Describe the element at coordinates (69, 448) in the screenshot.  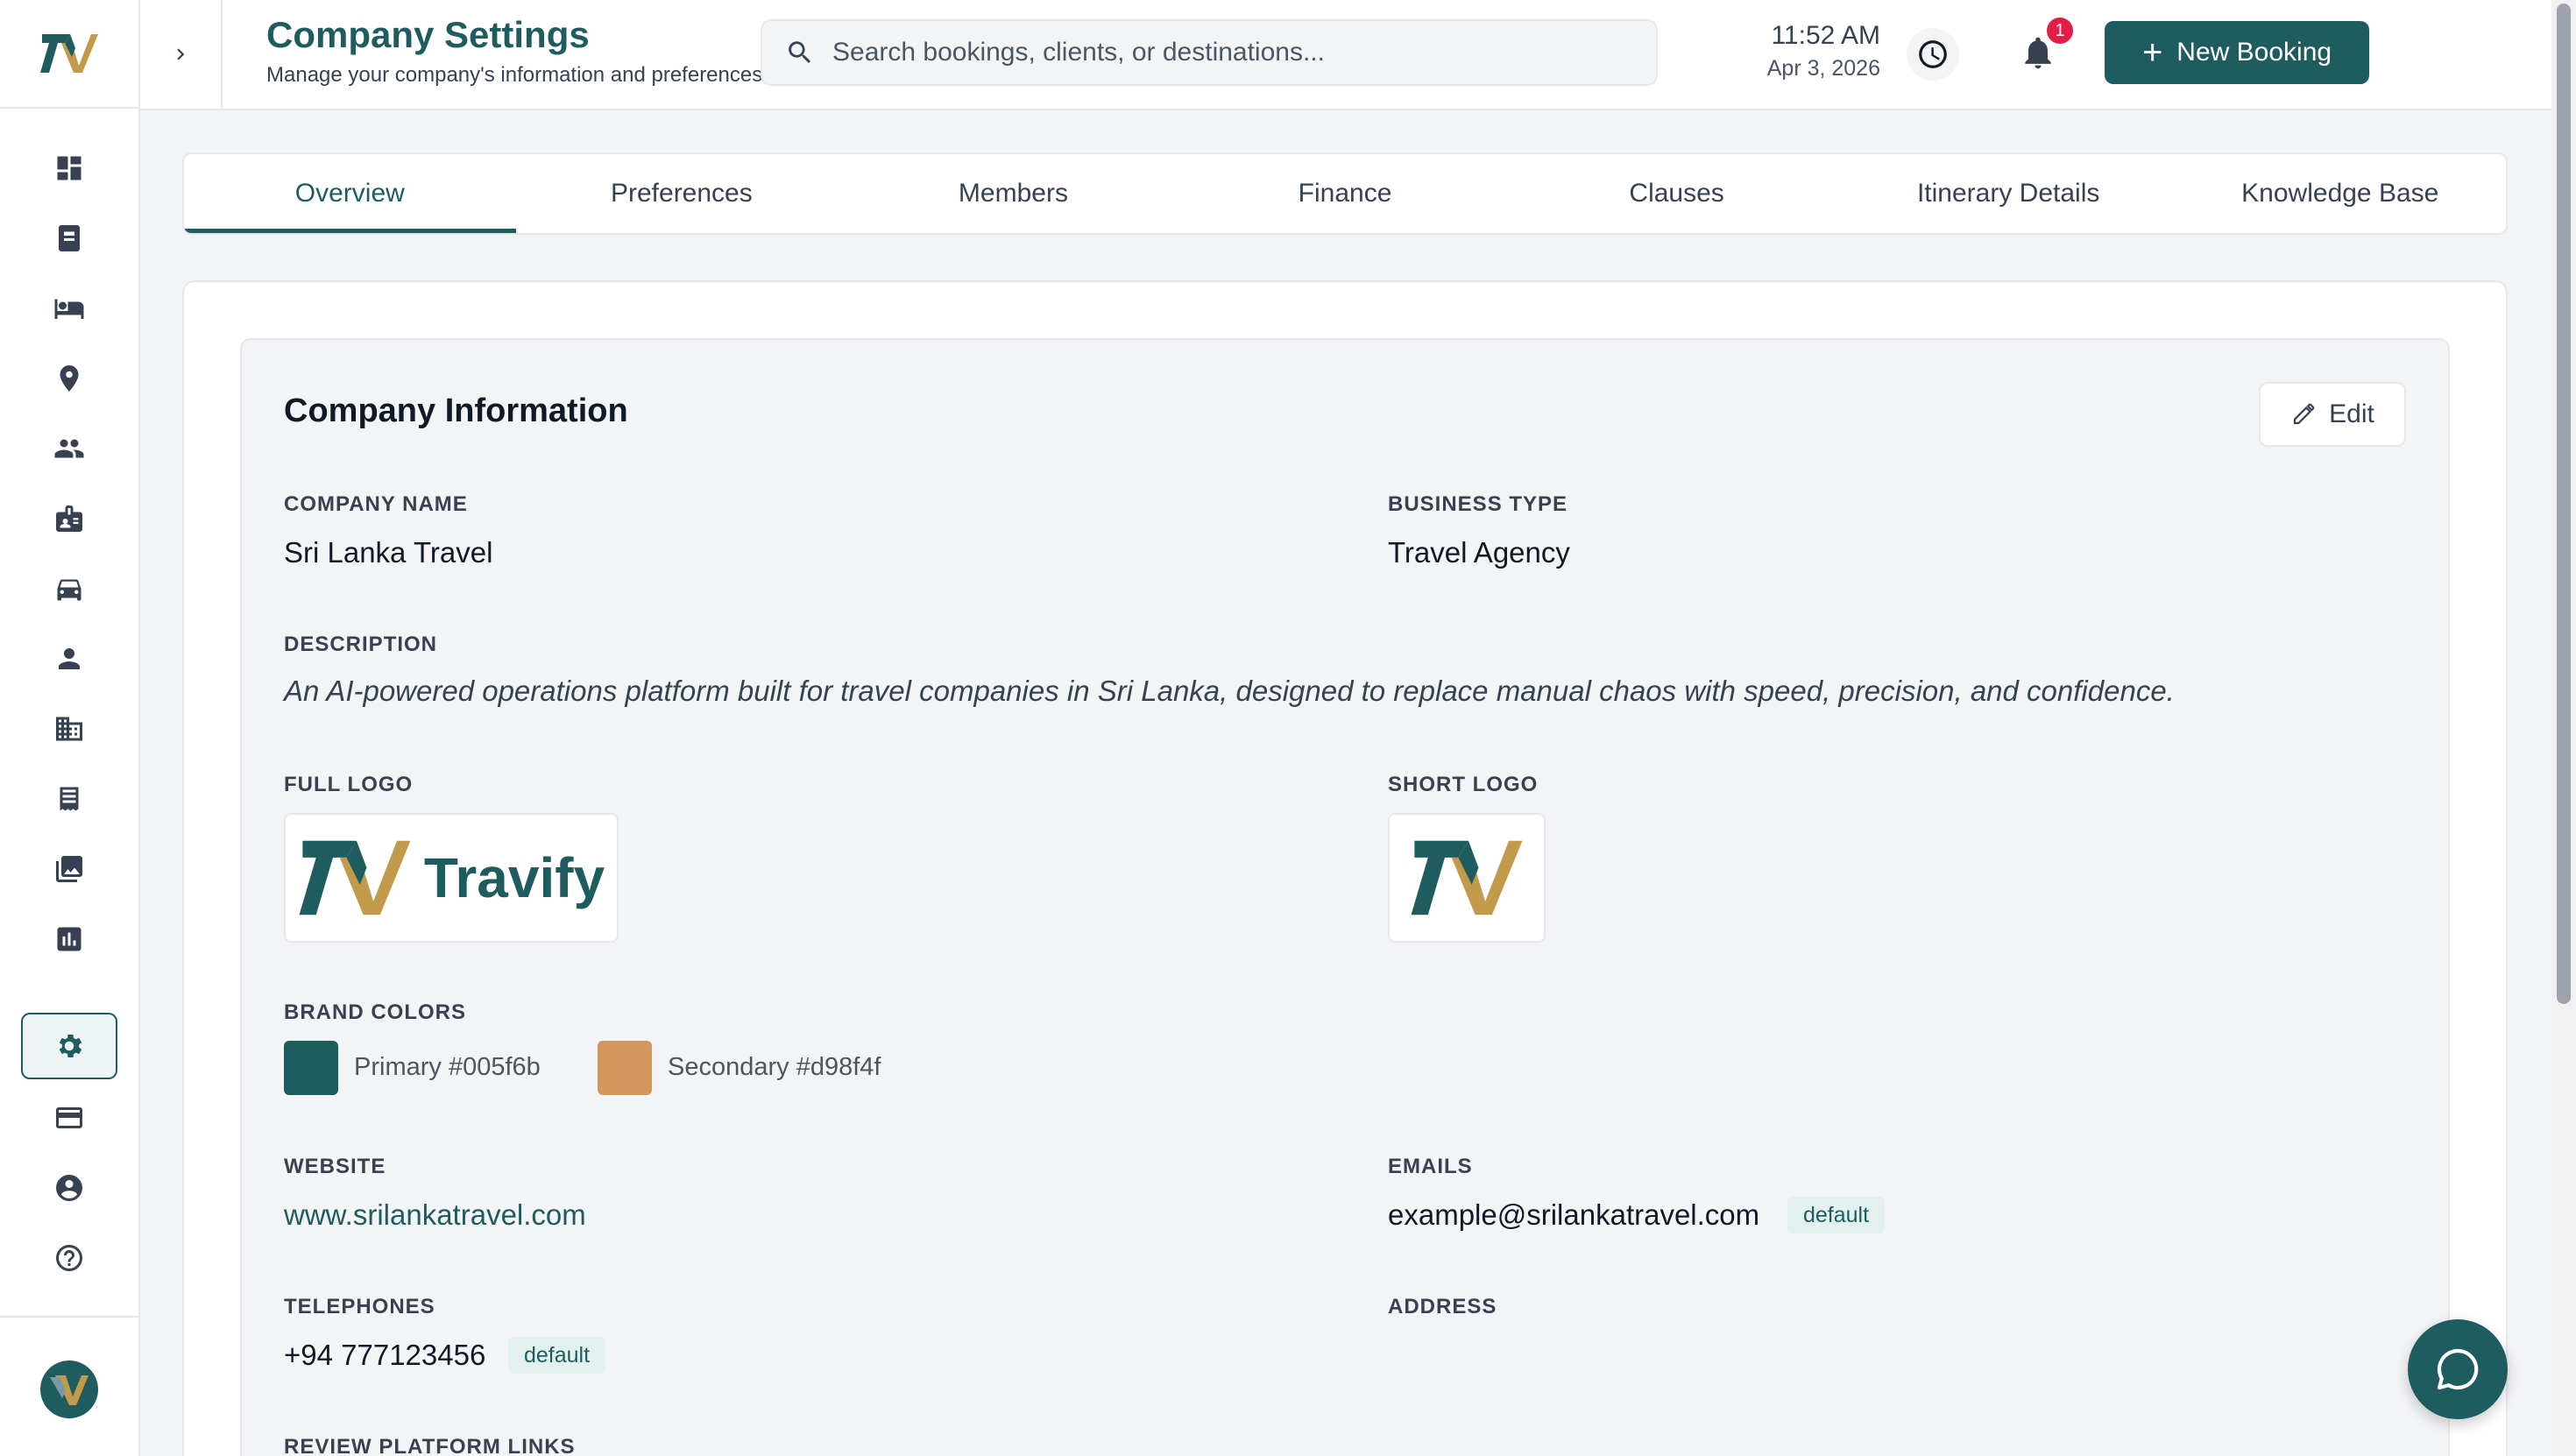
I see `people-icon` at that location.